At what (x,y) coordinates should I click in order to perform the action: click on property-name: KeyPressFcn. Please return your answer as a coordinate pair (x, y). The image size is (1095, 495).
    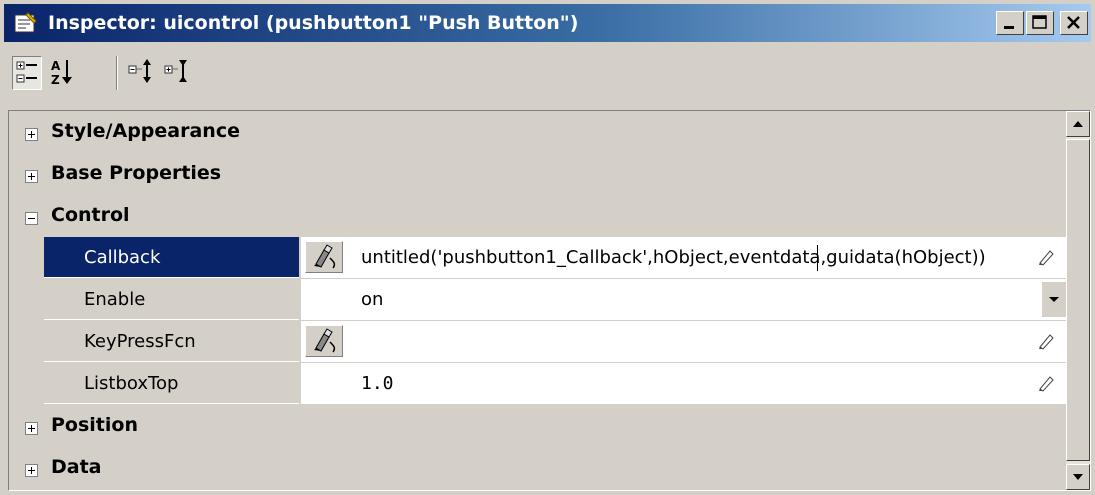
    Looking at the image, I should click on (171, 341).